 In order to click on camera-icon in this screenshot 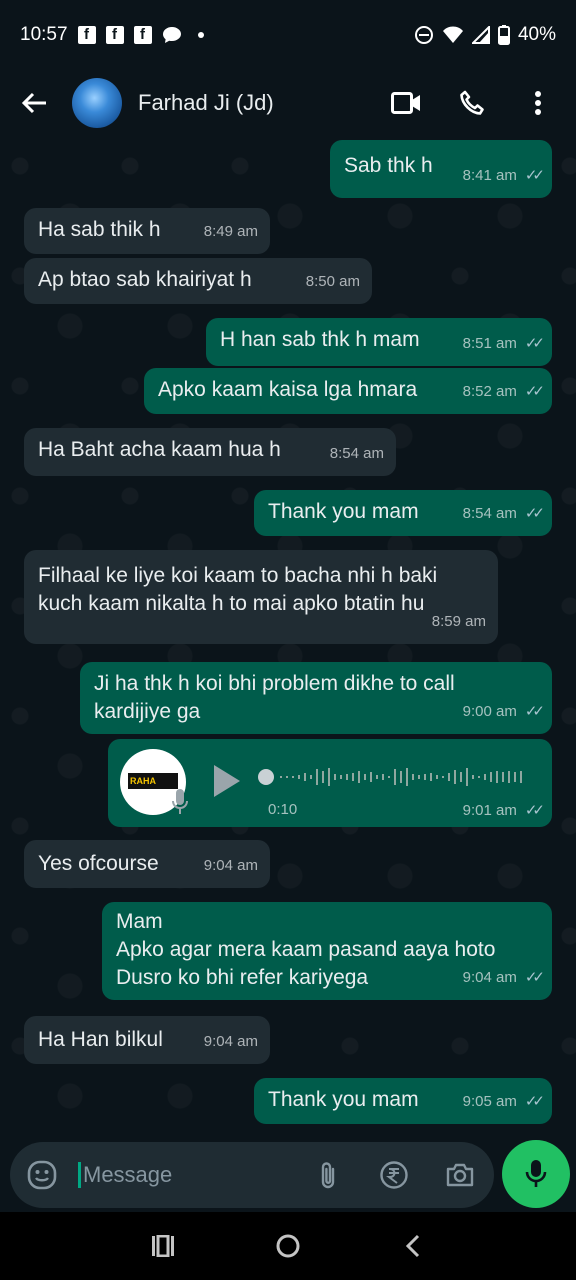, I will do `click(460, 1175)`.